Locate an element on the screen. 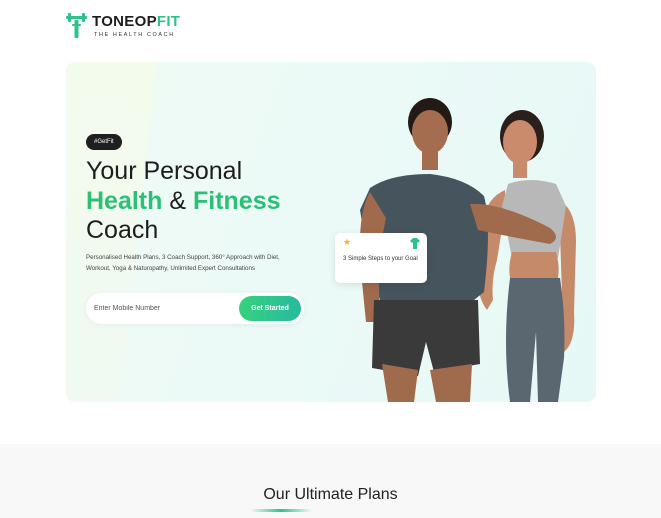  star-icon: ★ is located at coordinates (347, 243).